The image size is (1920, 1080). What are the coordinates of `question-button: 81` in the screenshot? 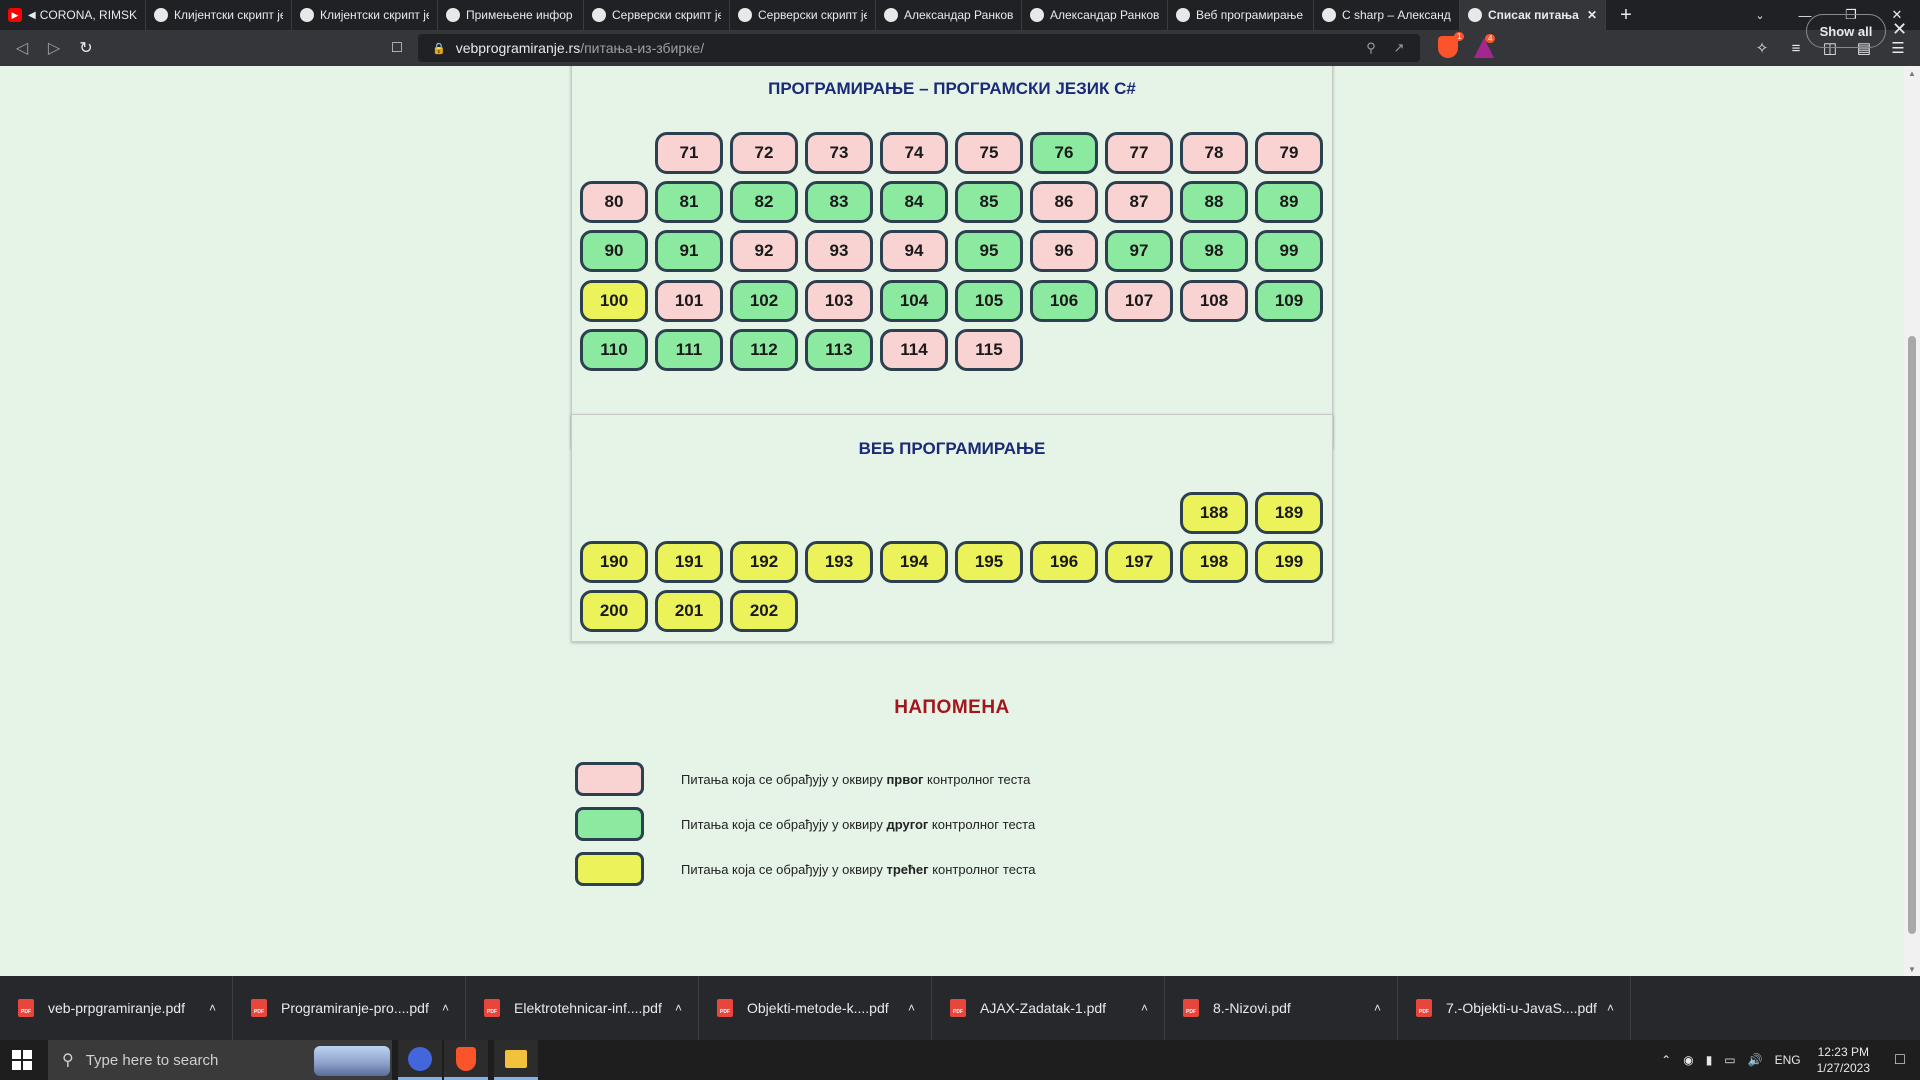 It's located at (689, 202).